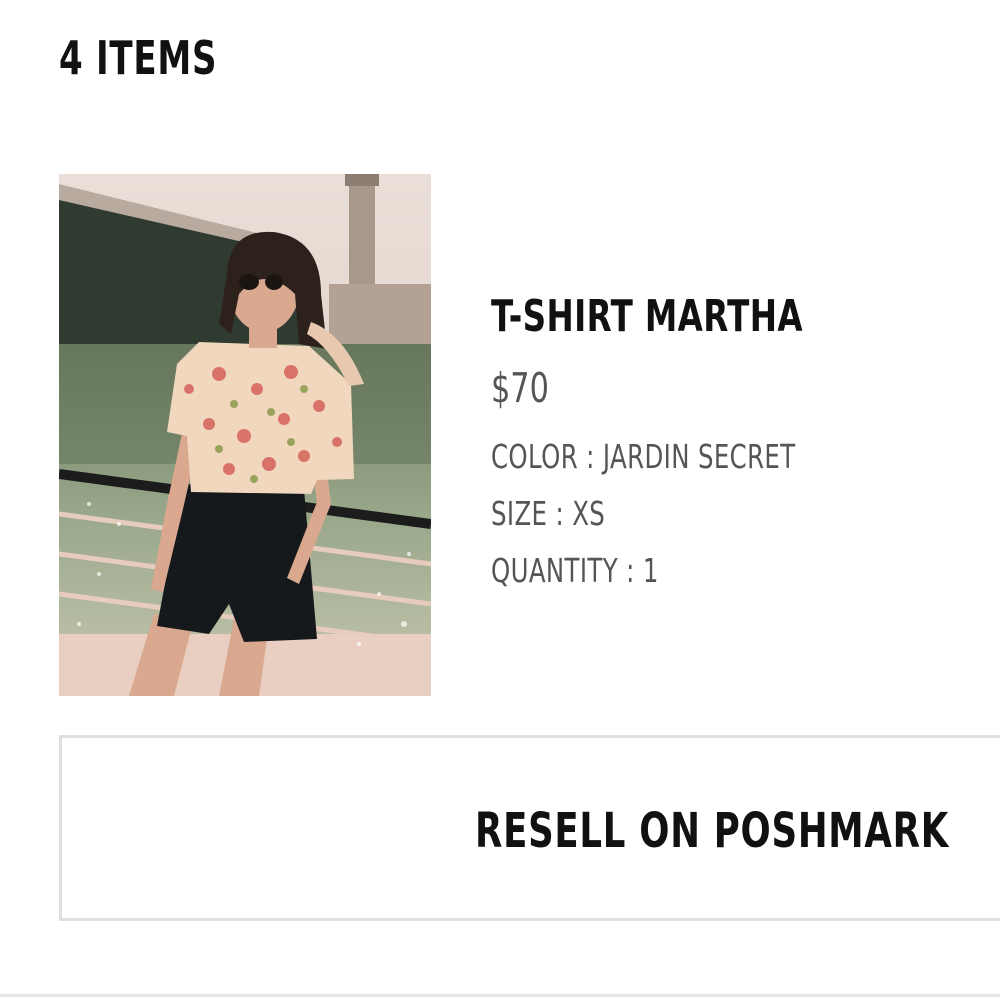 Image resolution: width=1000 pixels, height=1000 pixels. I want to click on resell-button-label: RESELL ON POSHMARK, so click(737, 831).